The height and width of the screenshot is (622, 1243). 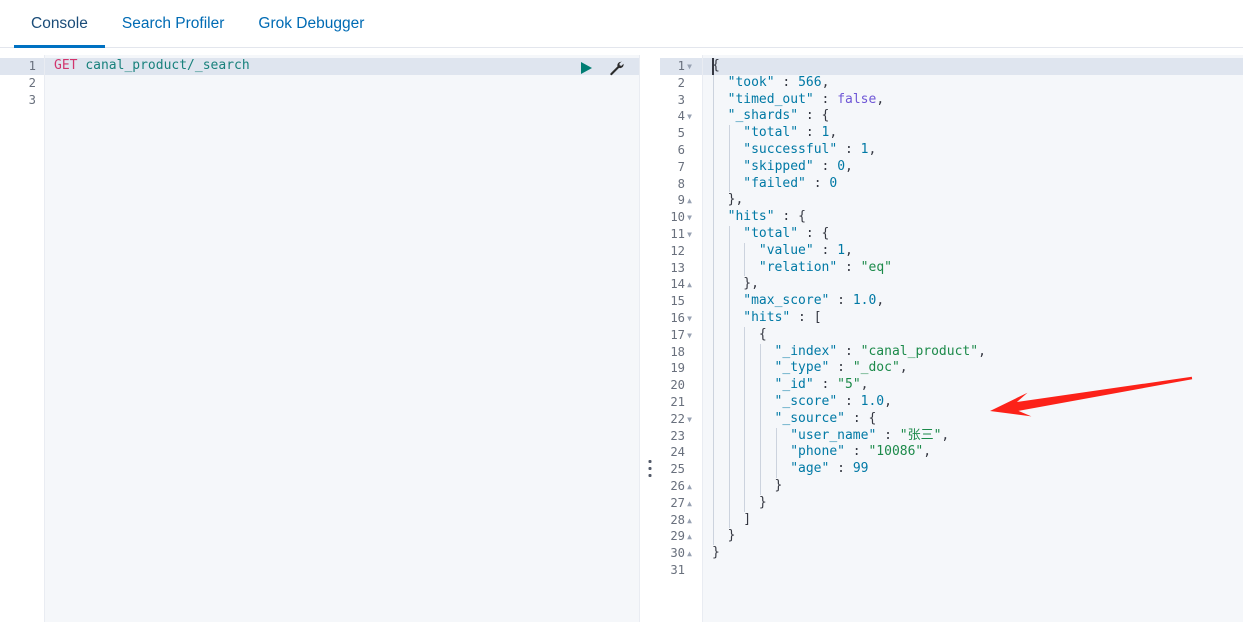 I want to click on line-number-value: 14, so click(x=677, y=284).